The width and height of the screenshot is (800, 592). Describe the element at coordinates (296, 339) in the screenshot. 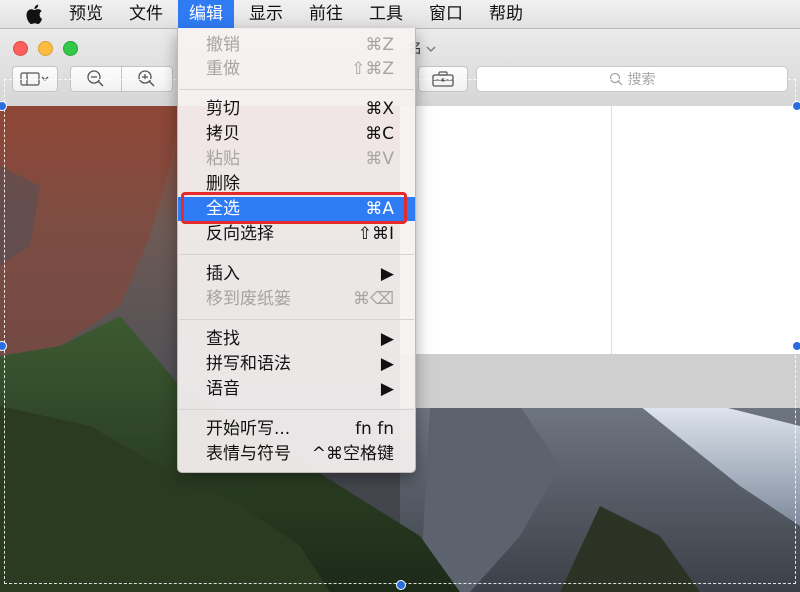

I see `menu-item-find: 查找 ▶` at that location.